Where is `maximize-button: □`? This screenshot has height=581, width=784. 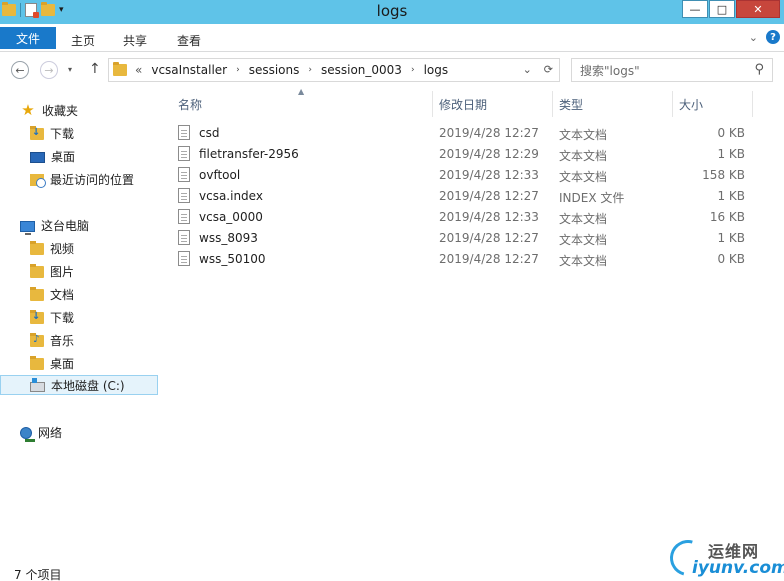
maximize-button: □ is located at coordinates (722, 9).